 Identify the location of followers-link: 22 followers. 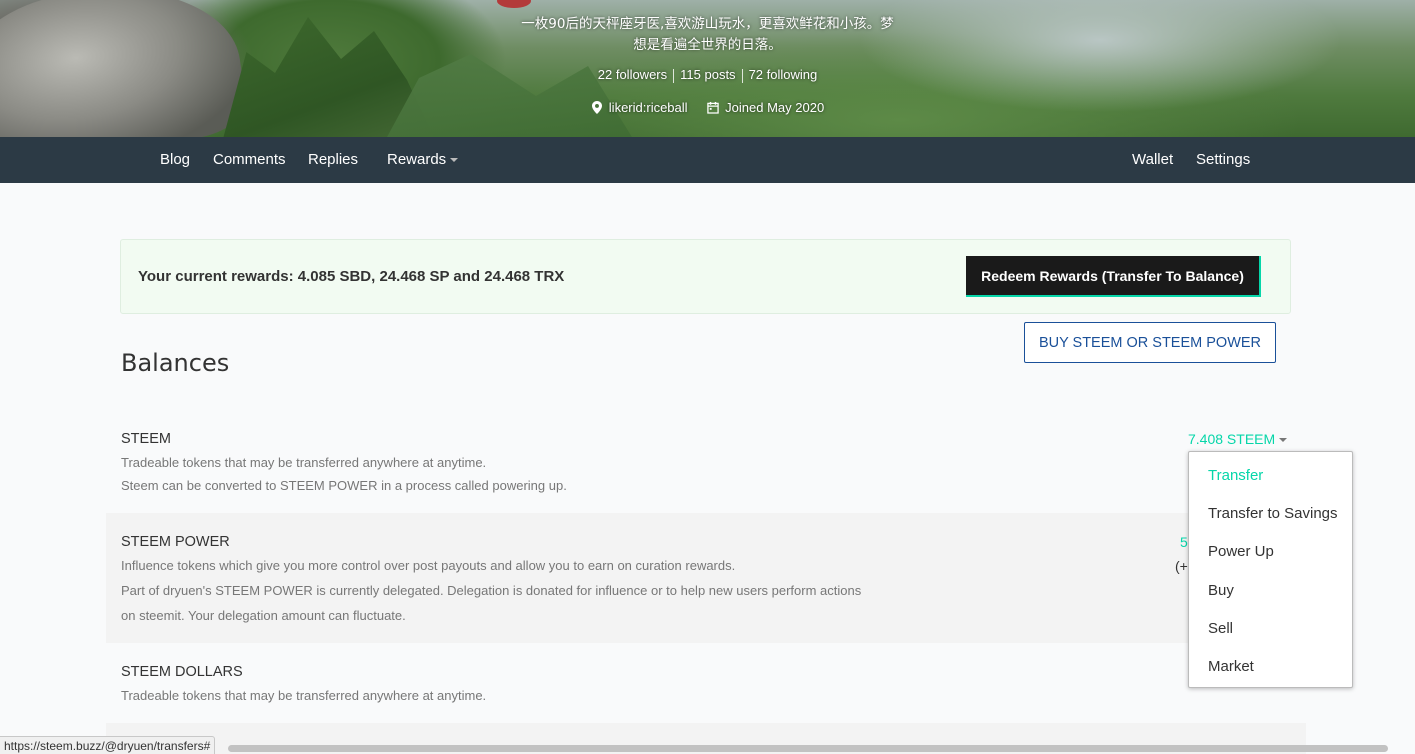
(632, 74).